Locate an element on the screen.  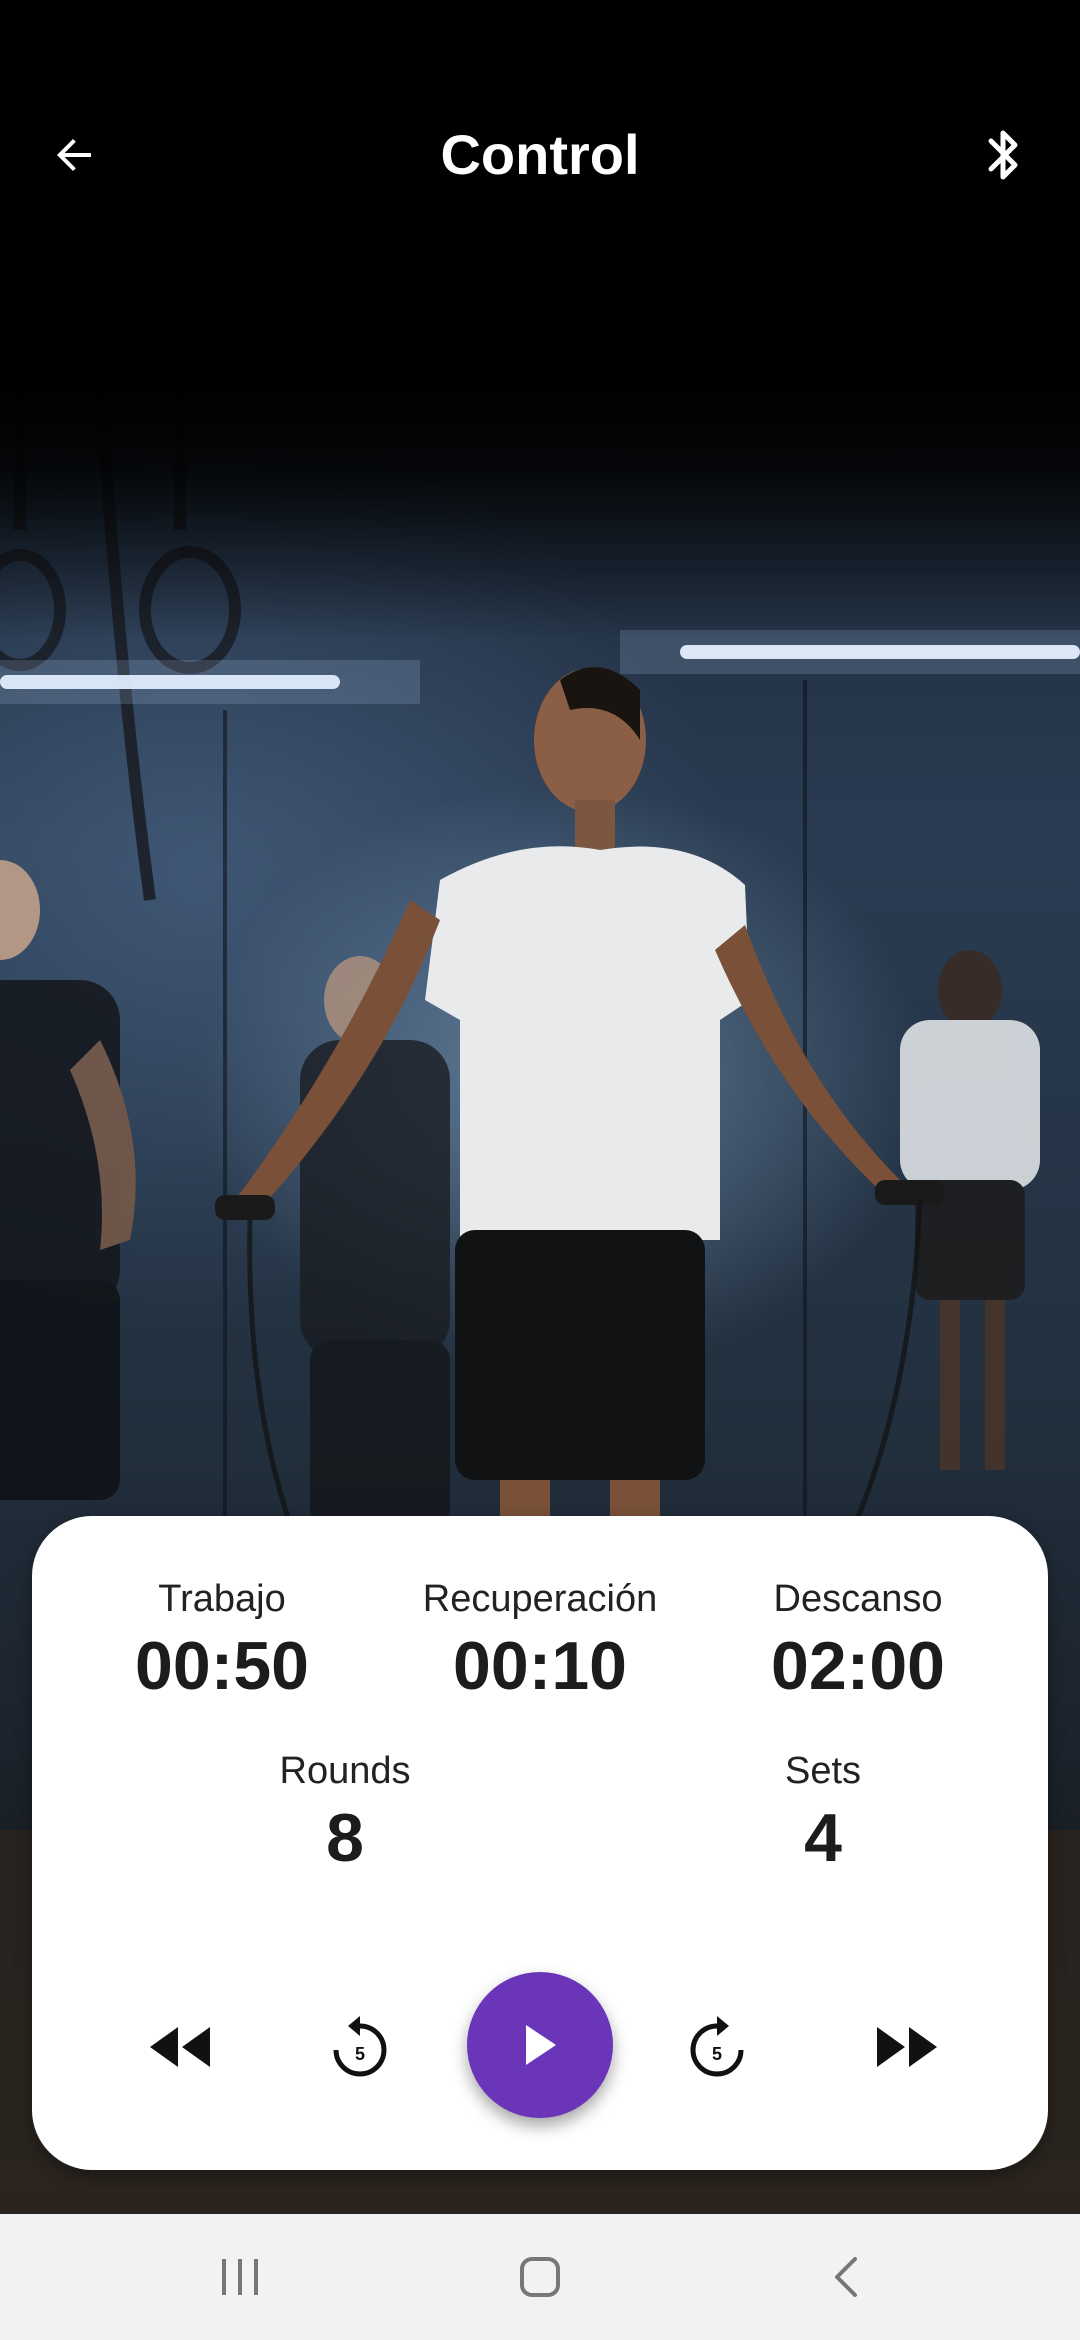
stat-value: 4 is located at coordinates (823, 1838).